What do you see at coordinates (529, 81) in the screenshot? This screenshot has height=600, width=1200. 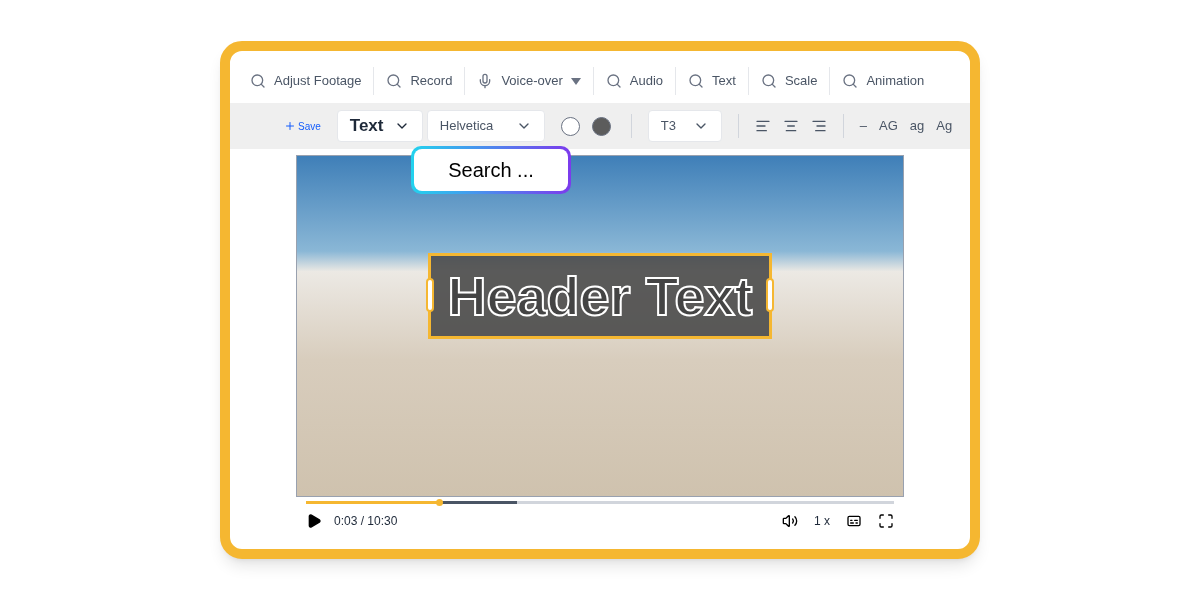 I see `toolbar-button: Voice-over` at bounding box center [529, 81].